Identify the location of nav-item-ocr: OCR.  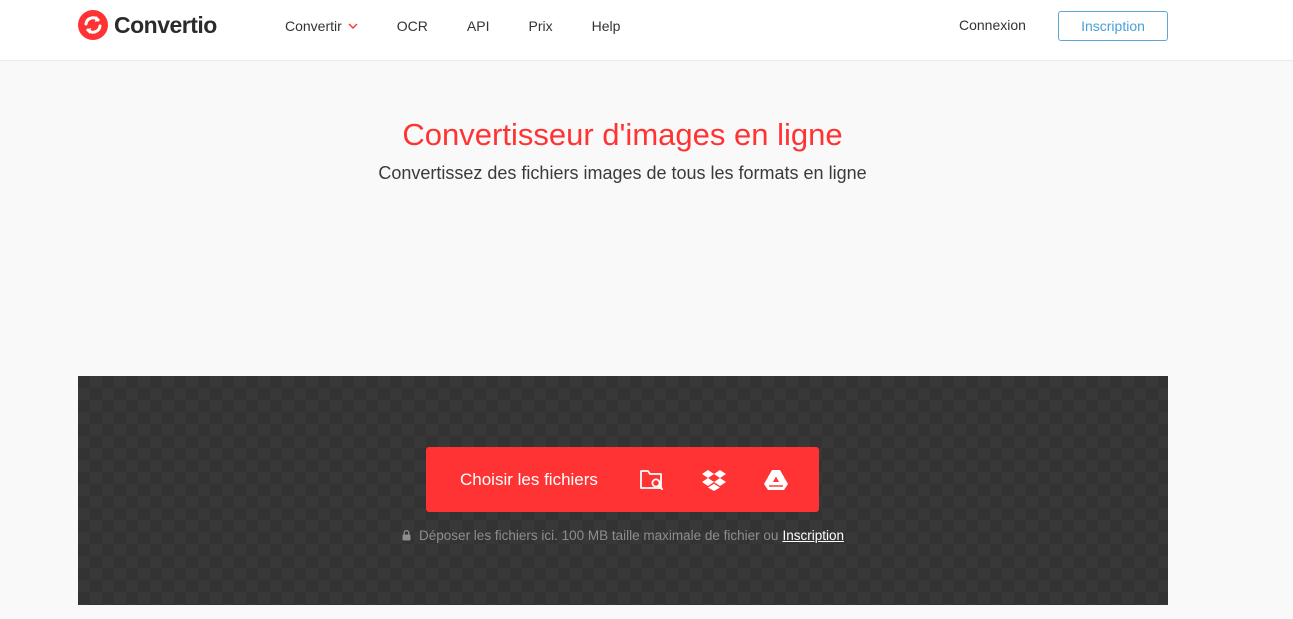
(412, 26).